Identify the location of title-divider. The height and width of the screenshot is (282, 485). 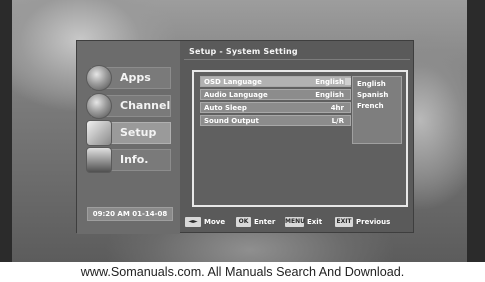
(297, 59).